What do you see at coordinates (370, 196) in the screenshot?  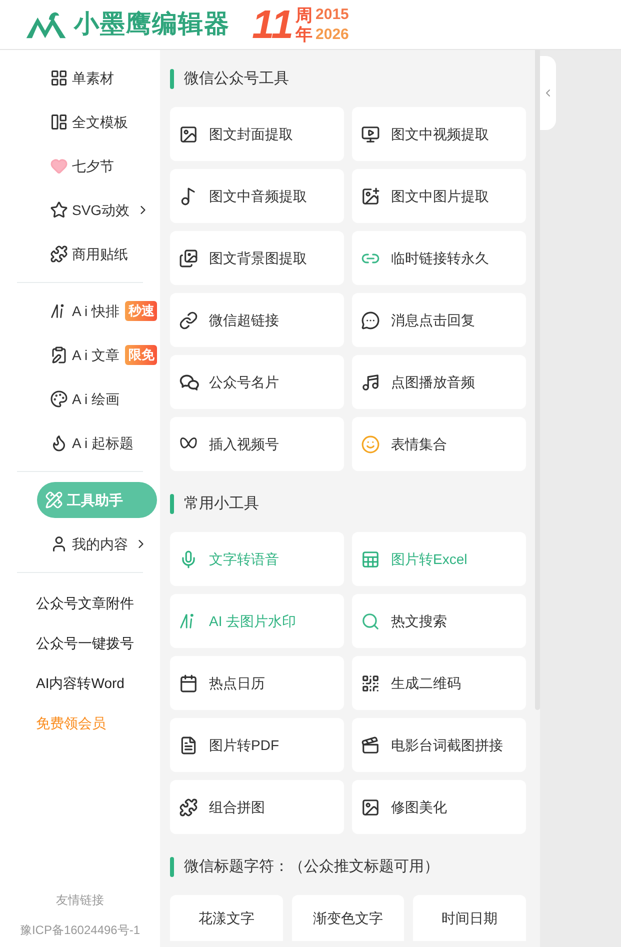 I see `image-plus-icon` at bounding box center [370, 196].